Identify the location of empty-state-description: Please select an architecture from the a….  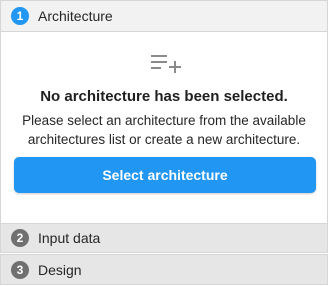
(164, 130).